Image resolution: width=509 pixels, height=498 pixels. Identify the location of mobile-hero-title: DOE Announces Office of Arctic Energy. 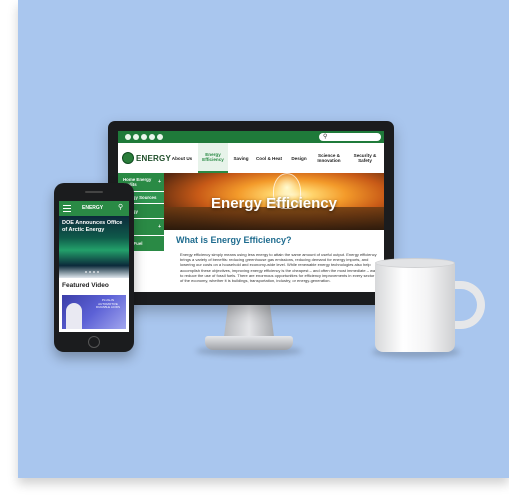
(92, 226).